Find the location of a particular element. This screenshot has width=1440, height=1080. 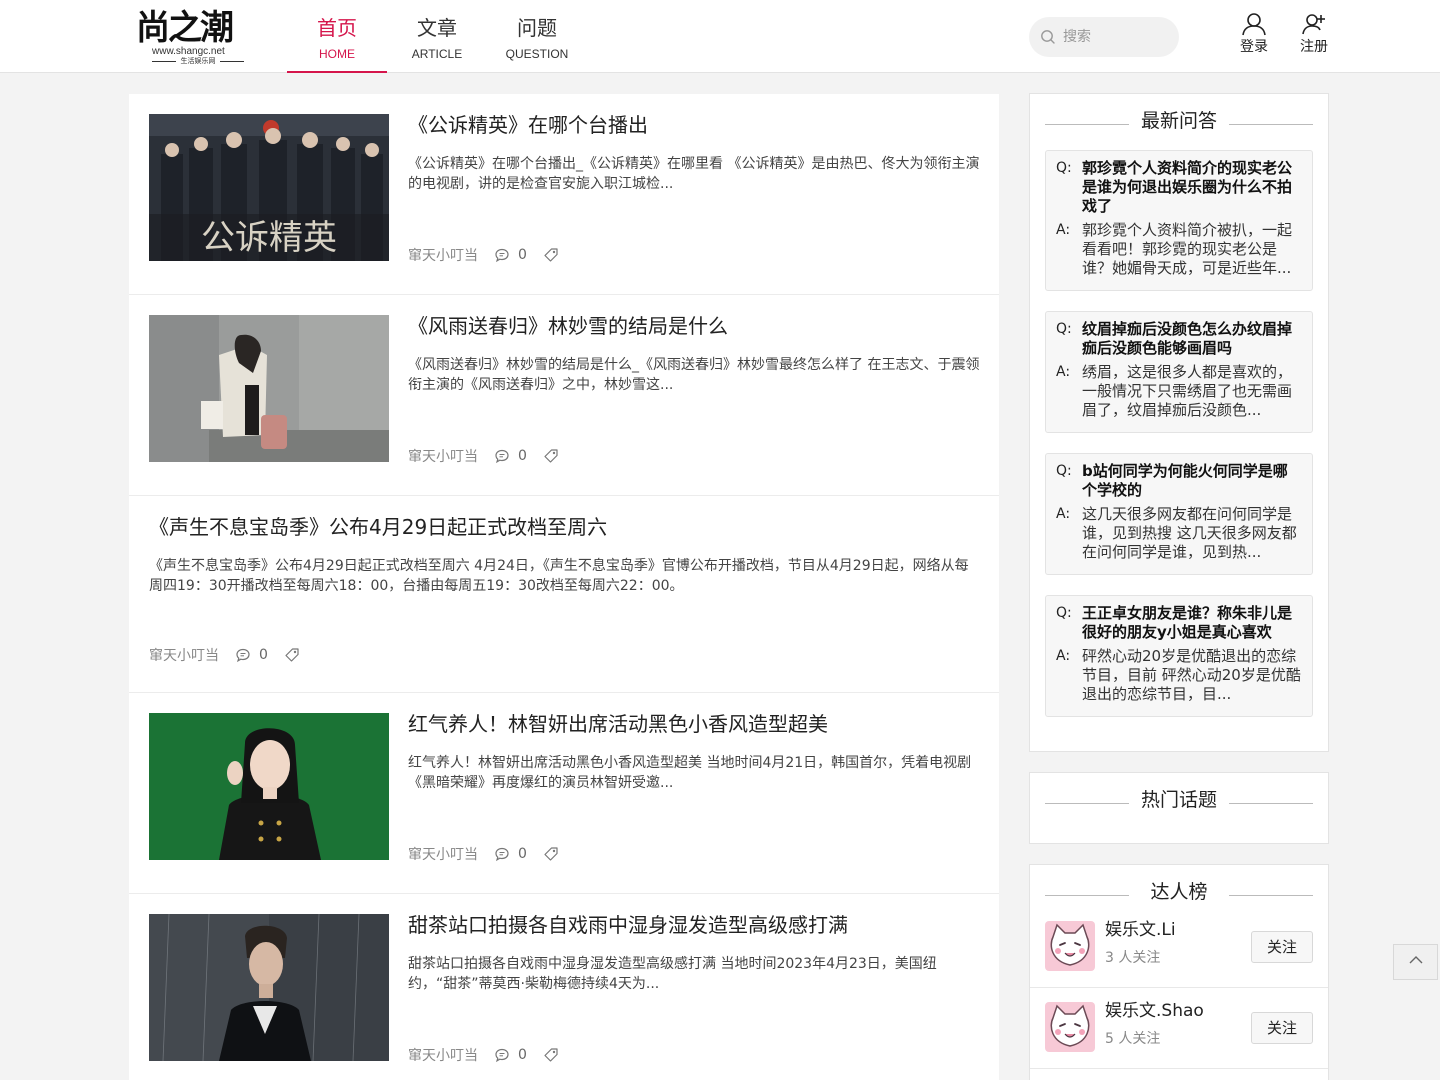

user-name: 娱乐文.Shao is located at coordinates (1154, 1011).